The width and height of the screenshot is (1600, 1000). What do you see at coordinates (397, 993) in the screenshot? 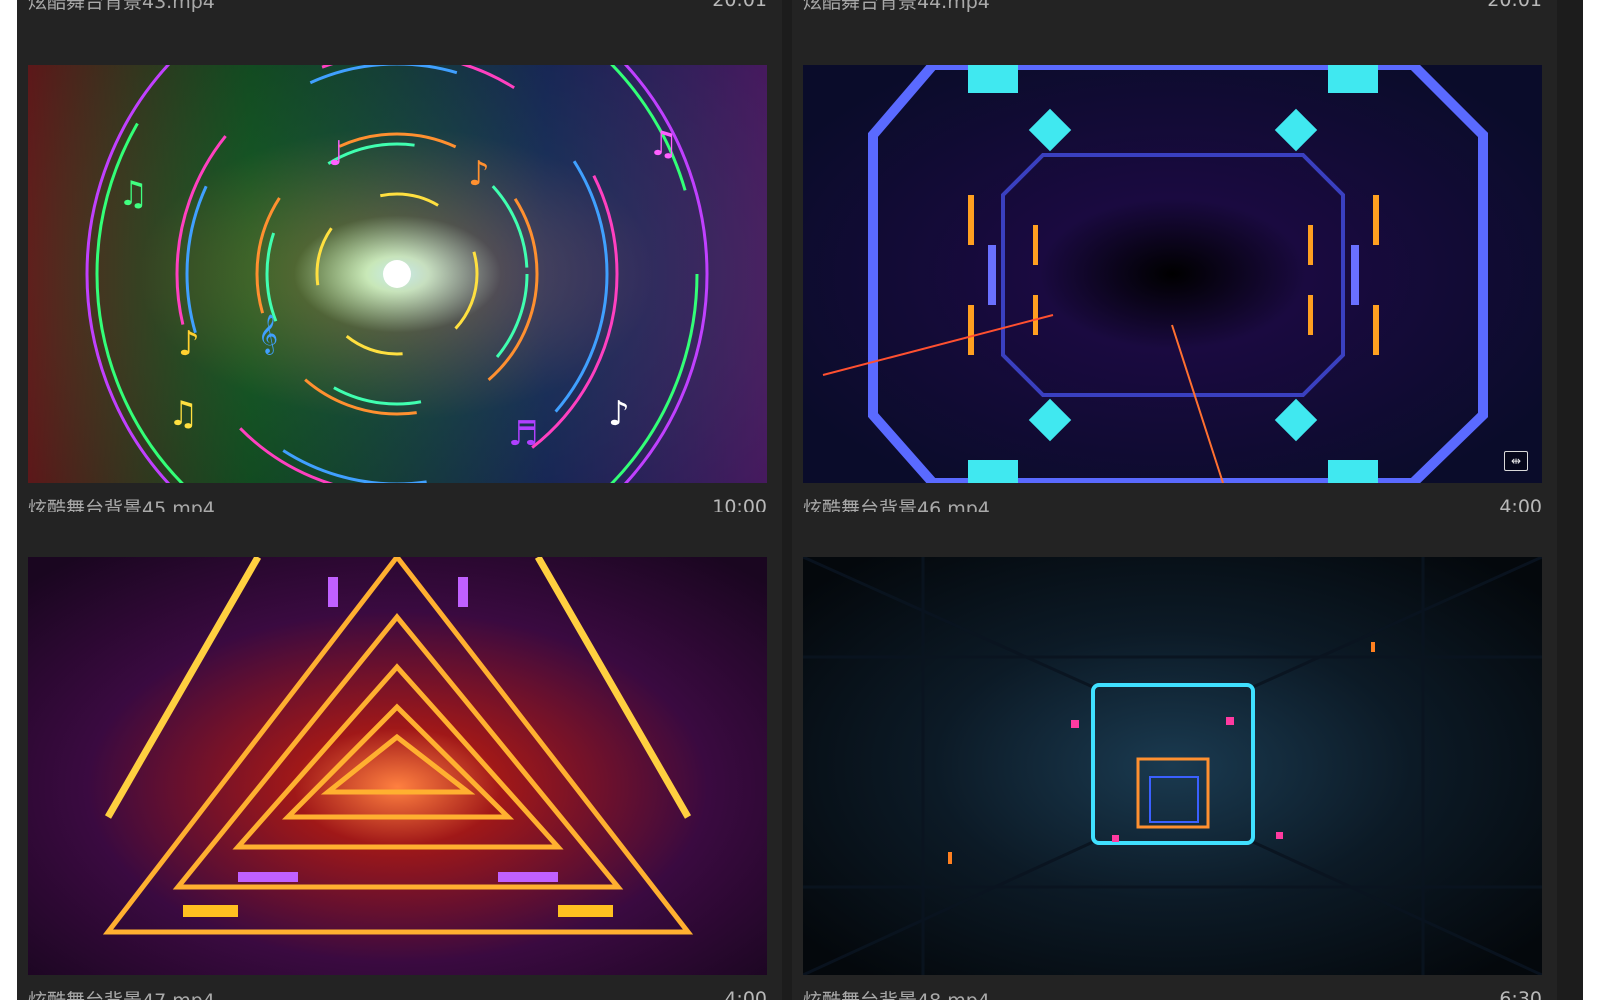
I see `clip-caption: 炫酷舞台背景47.mp4 4:00` at bounding box center [397, 993].